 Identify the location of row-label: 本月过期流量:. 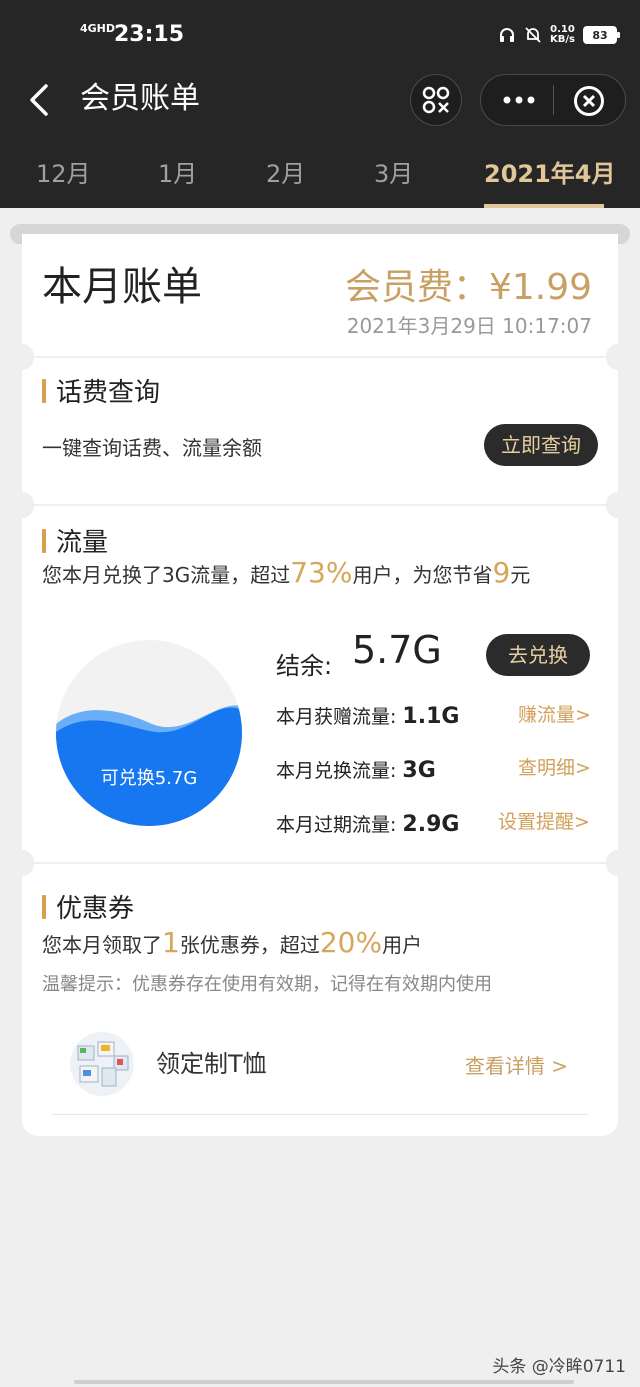
(336, 825).